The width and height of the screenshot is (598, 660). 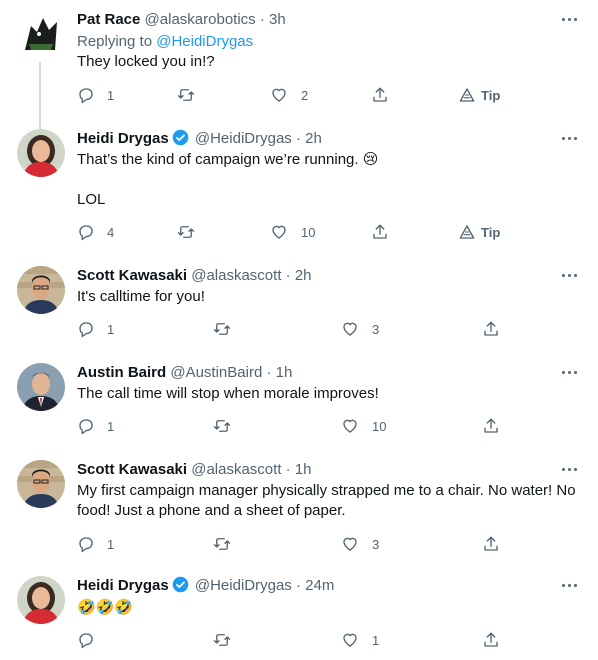 I want to click on tweet-text: 🤣🤣🤣, so click(x=105, y=607).